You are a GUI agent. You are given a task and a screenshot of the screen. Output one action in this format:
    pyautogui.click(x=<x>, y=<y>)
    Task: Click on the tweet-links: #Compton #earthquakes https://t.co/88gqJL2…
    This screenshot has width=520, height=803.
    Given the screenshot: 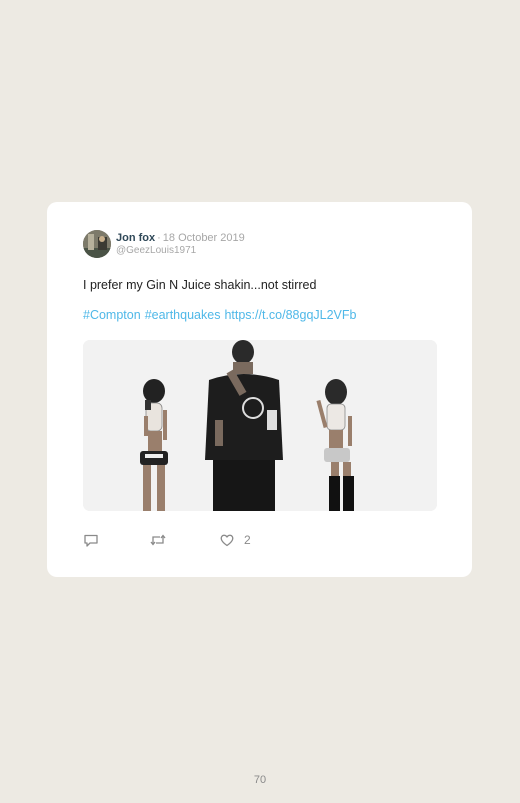 What is the action you would take?
    pyautogui.click(x=221, y=315)
    